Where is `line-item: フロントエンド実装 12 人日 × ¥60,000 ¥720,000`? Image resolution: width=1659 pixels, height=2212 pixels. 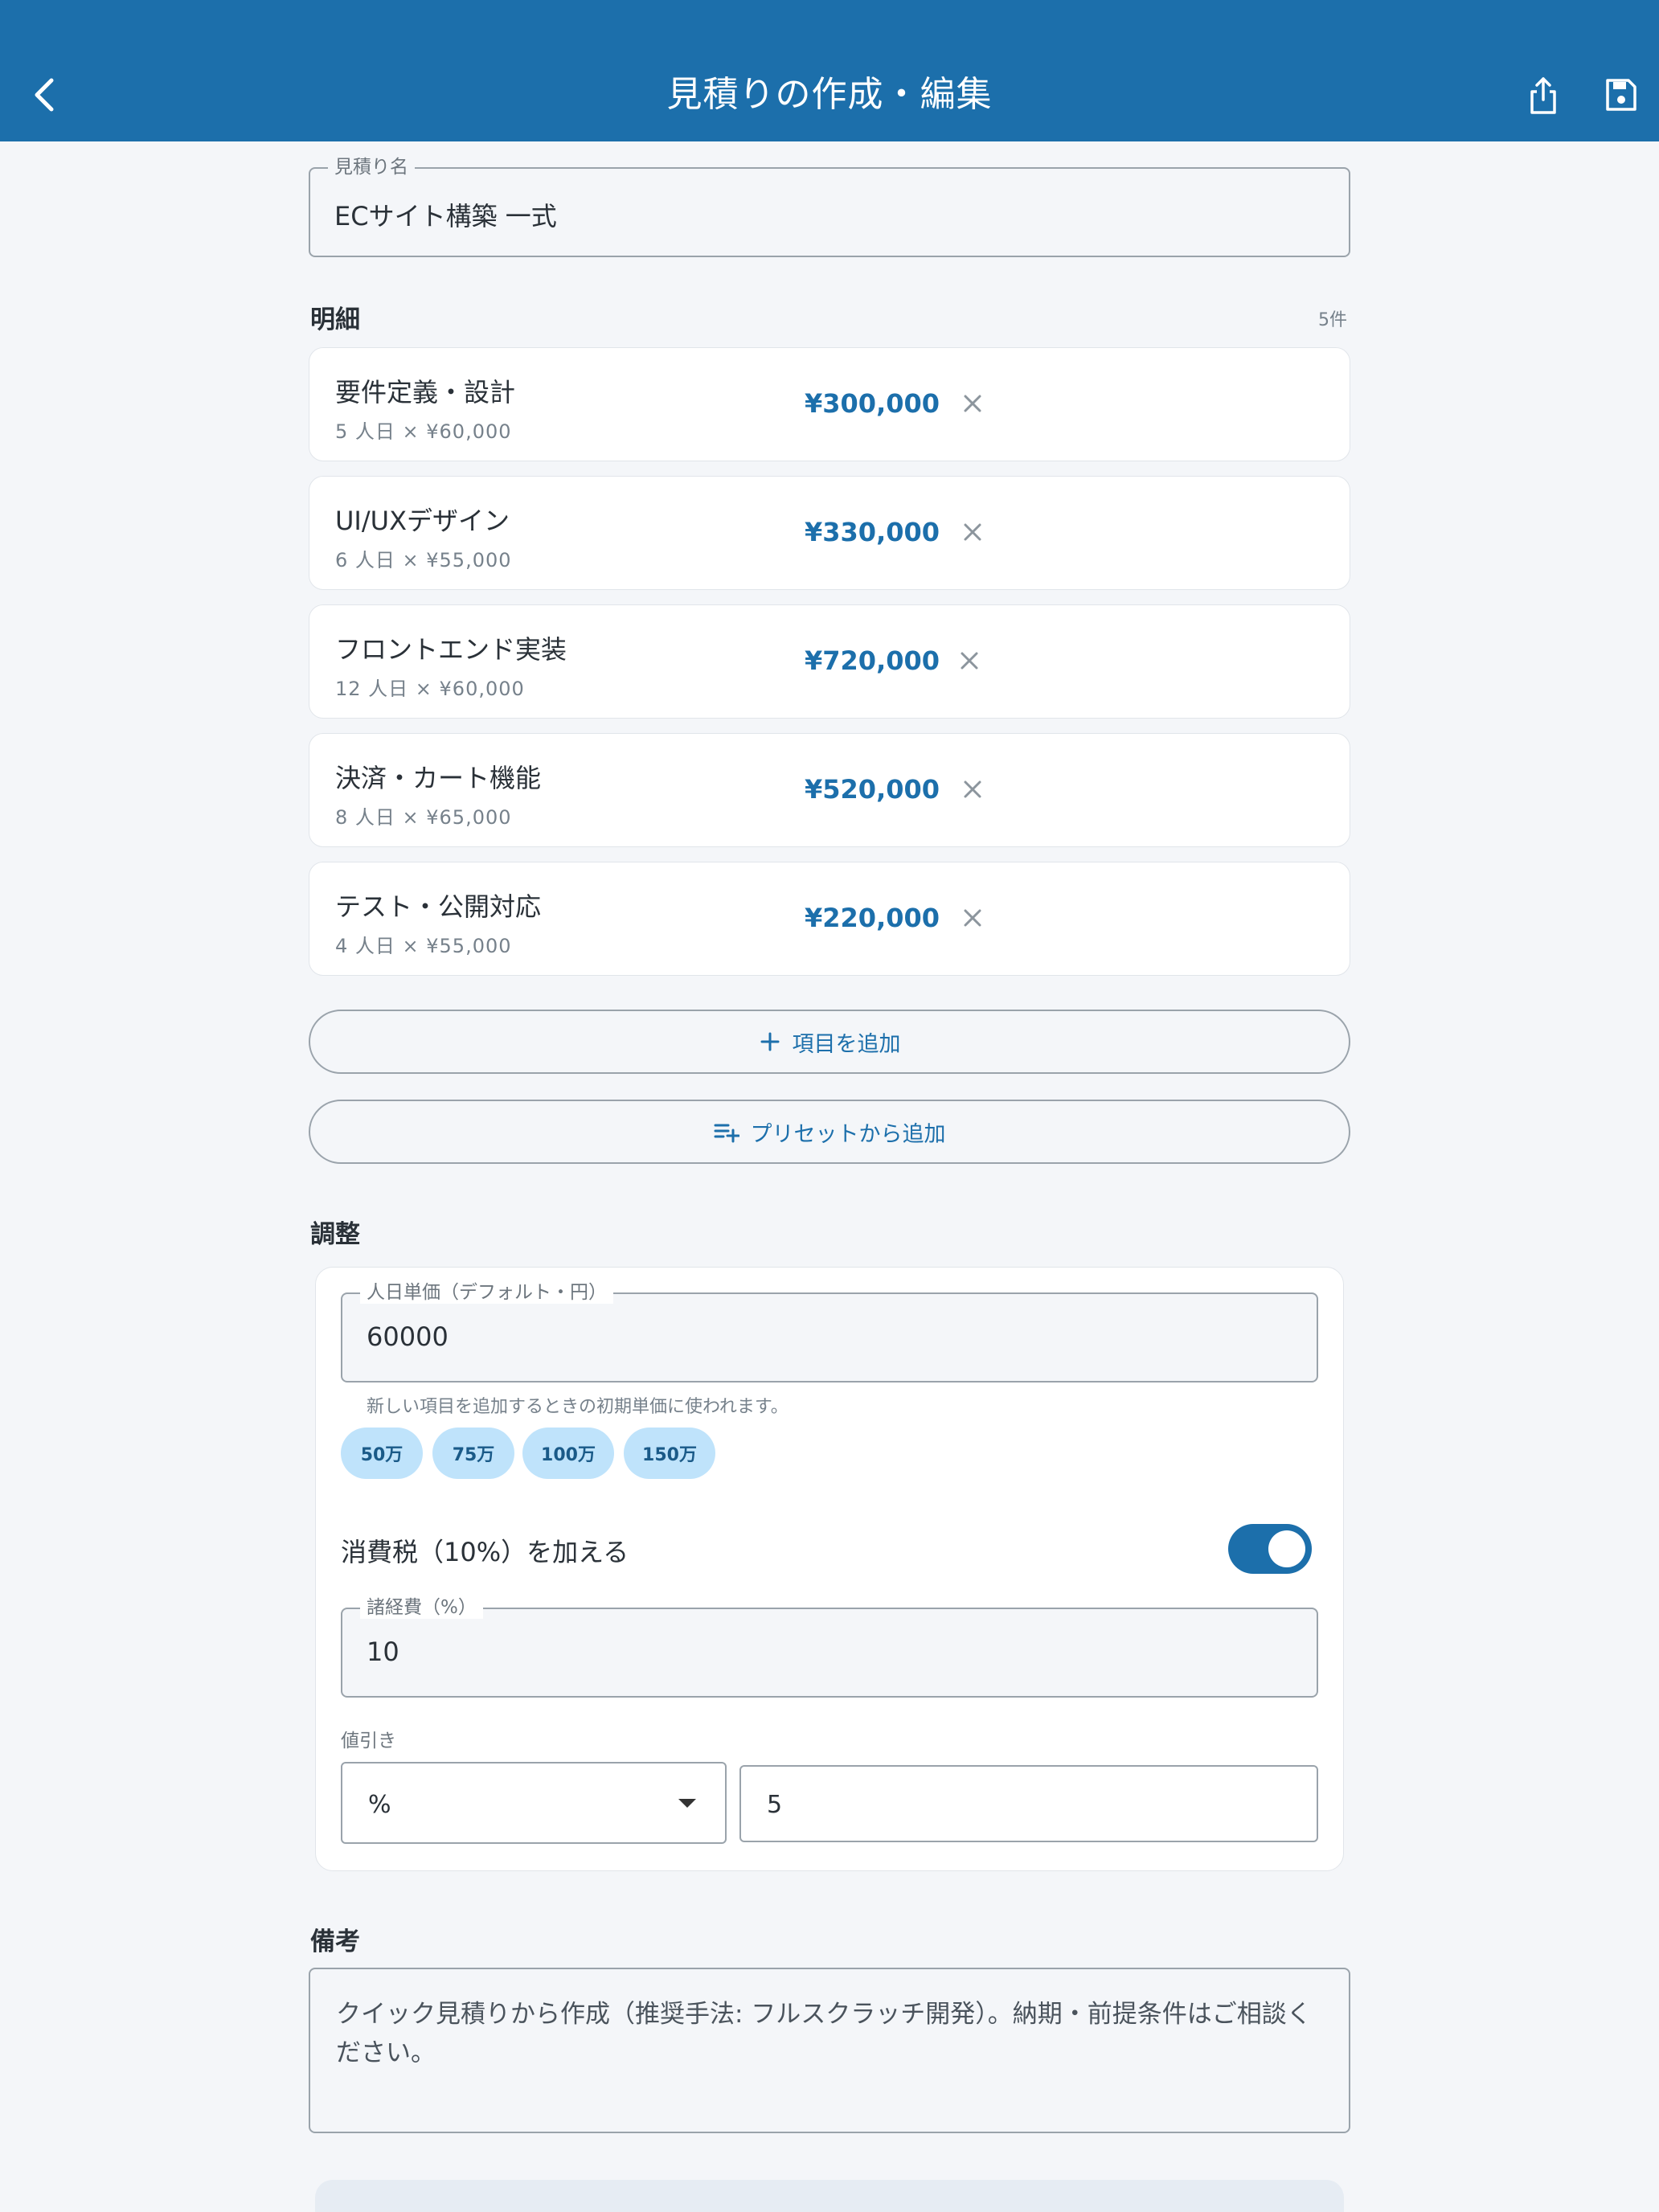
line-item: フロントエンド実装 12 人日 × ¥60,000 ¥720,000 is located at coordinates (829, 661).